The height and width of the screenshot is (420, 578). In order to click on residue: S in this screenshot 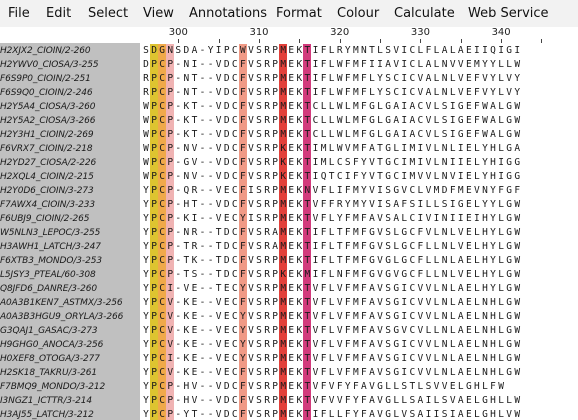, I will do `click(259, 358)`.